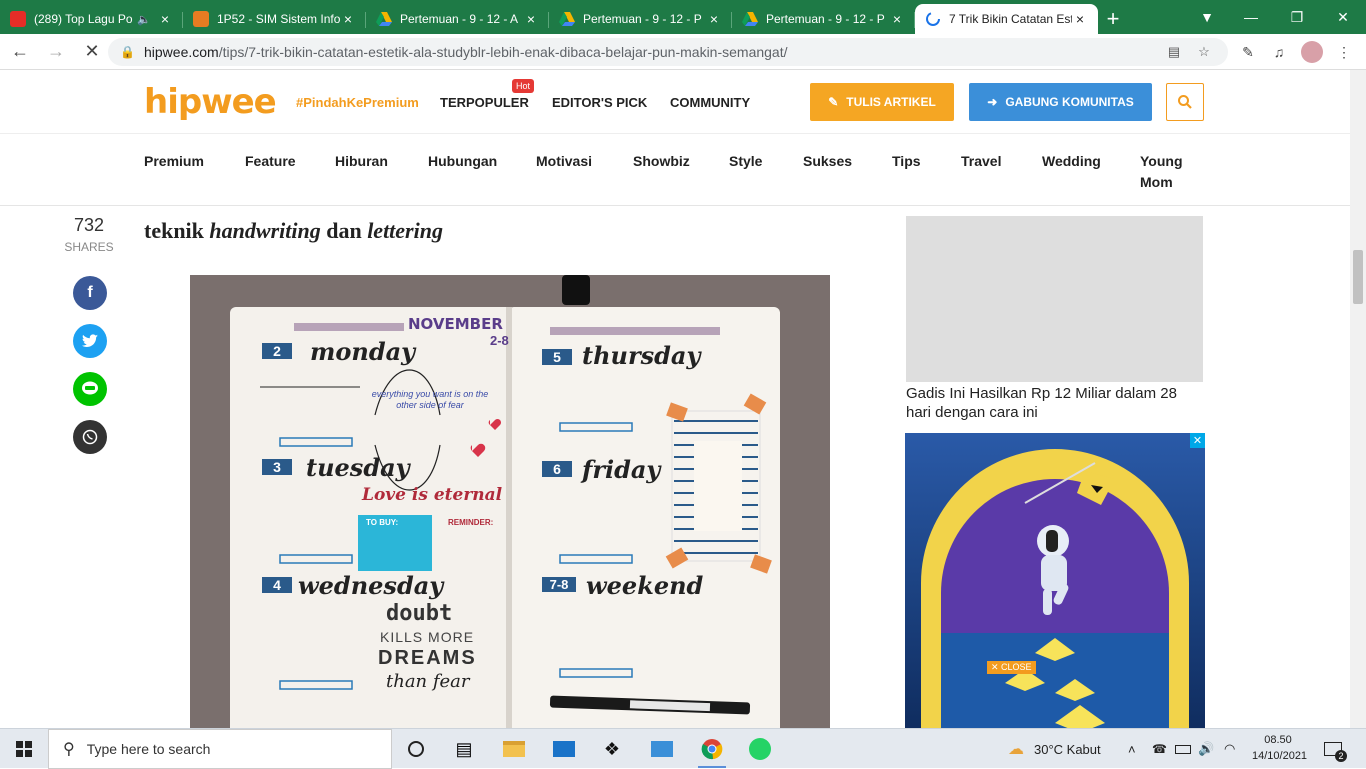 The width and height of the screenshot is (1366, 769). I want to click on bookmark-star-icon: ☆, so click(1204, 52).